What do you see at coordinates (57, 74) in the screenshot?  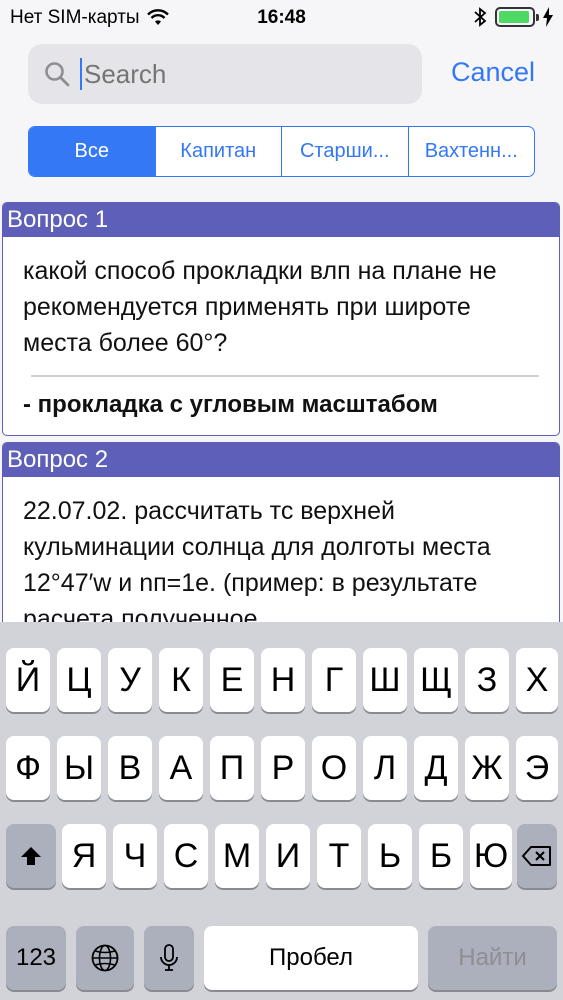 I see `search-icon` at bounding box center [57, 74].